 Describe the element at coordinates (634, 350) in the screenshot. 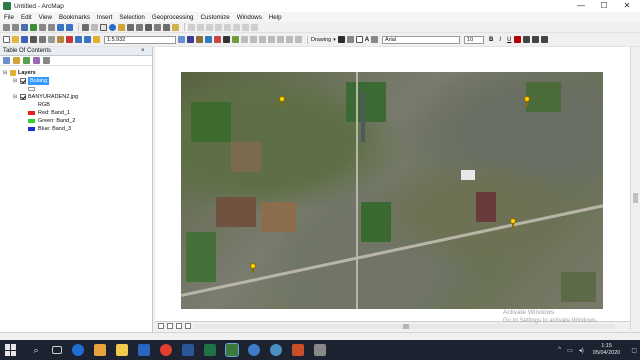

I see `notifications-icon: ▢` at that location.